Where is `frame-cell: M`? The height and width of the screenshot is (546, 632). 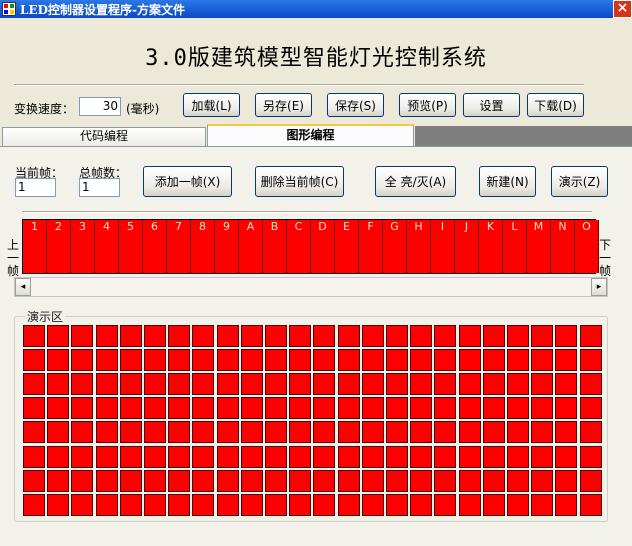
frame-cell: M is located at coordinates (539, 246).